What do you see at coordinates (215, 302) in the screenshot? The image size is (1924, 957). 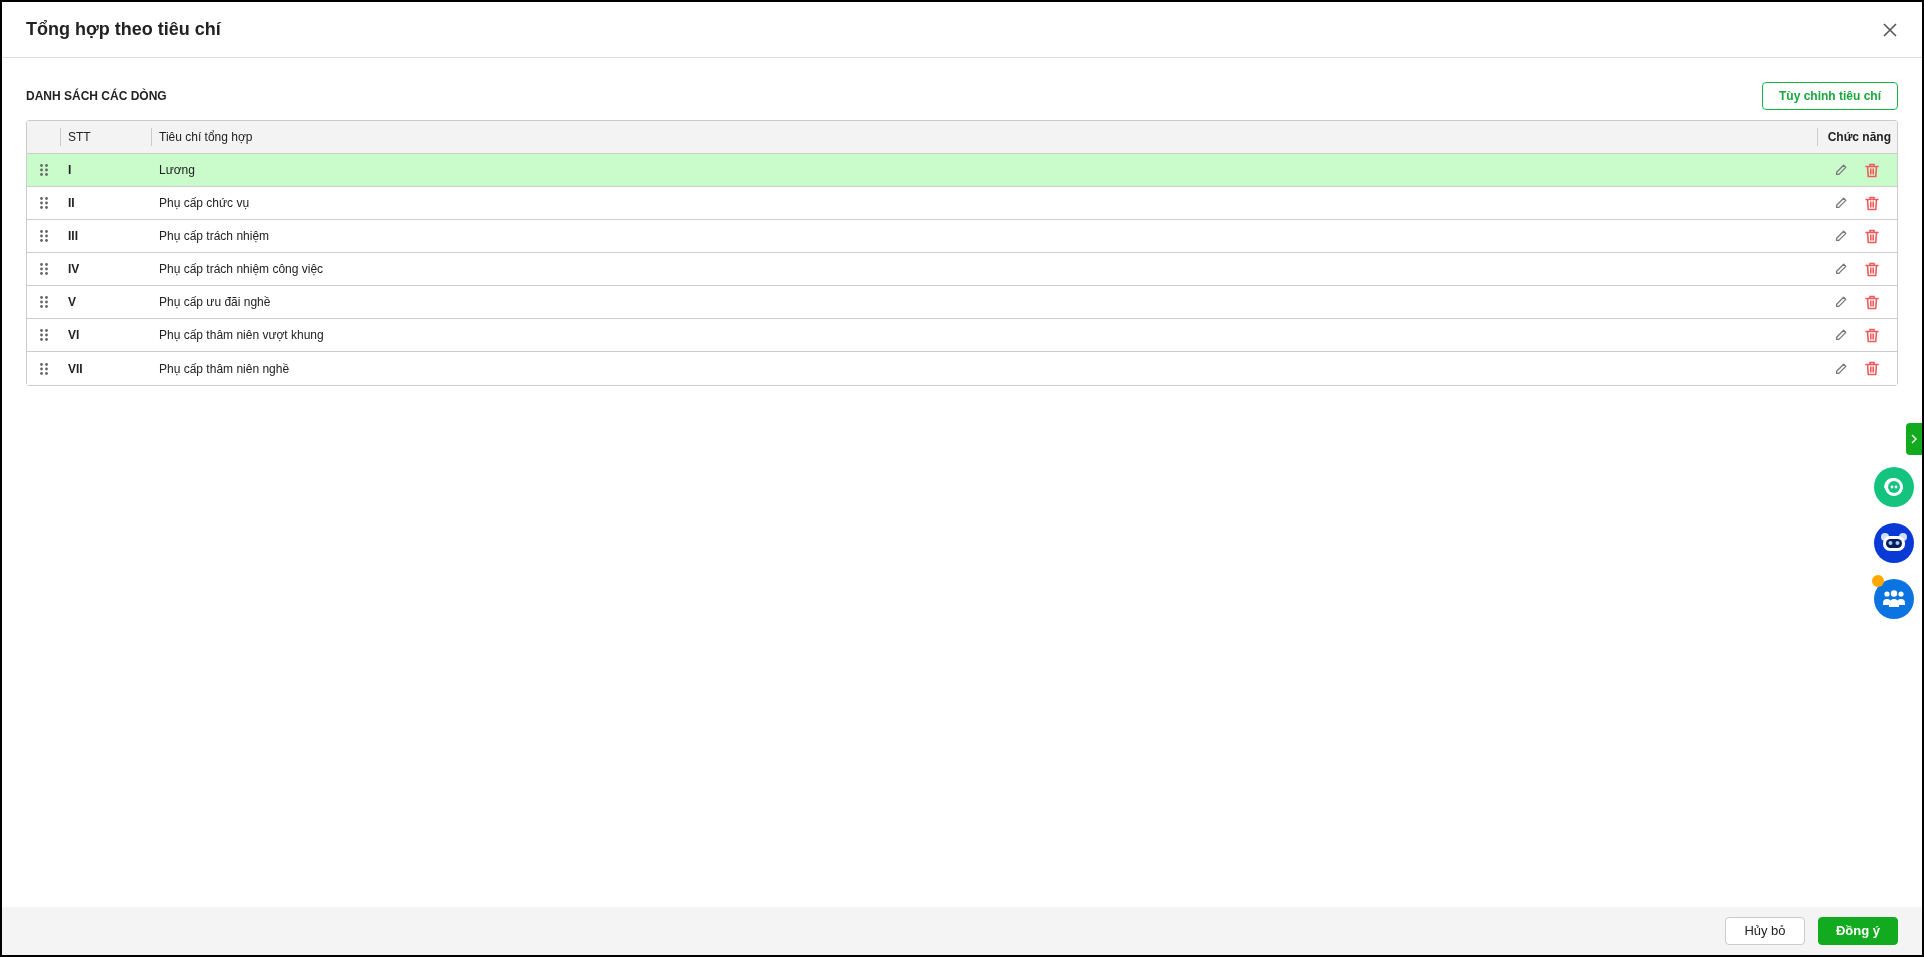 I see `table-cell: Phụ cấp ưu đãi nghề` at bounding box center [215, 302].